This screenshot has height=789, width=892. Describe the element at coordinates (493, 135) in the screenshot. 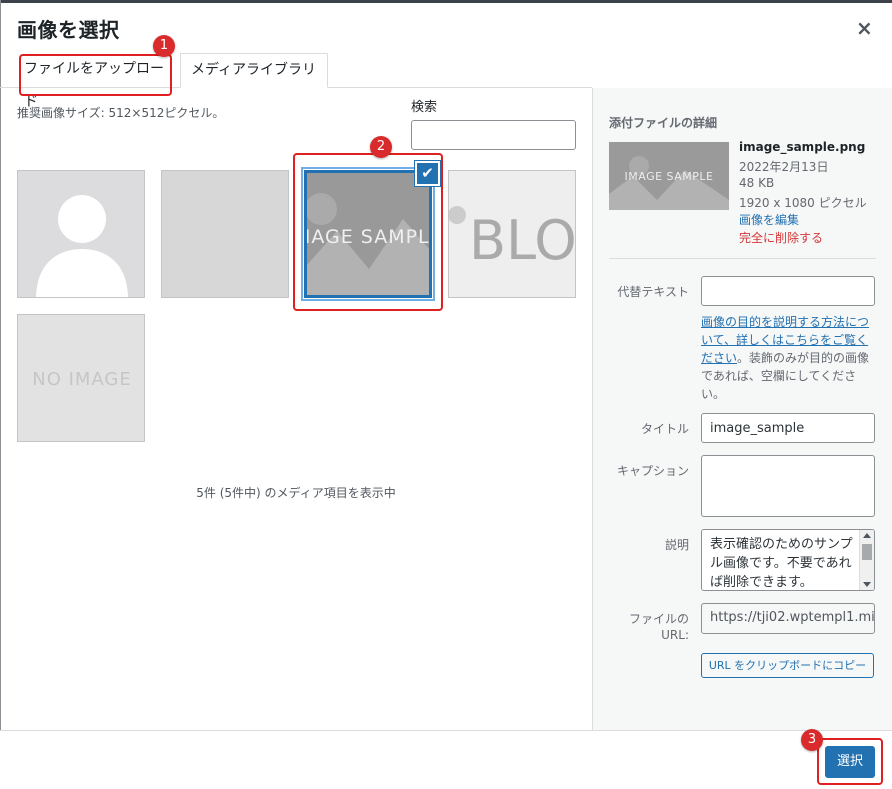

I see `search-input` at that location.